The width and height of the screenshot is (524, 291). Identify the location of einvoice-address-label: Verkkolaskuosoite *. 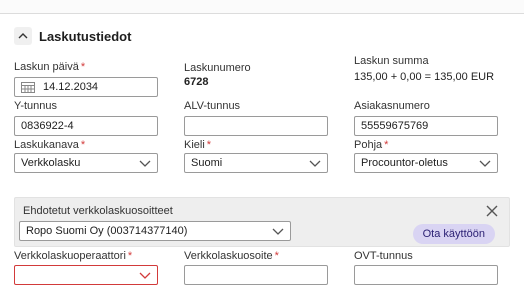
(231, 256).